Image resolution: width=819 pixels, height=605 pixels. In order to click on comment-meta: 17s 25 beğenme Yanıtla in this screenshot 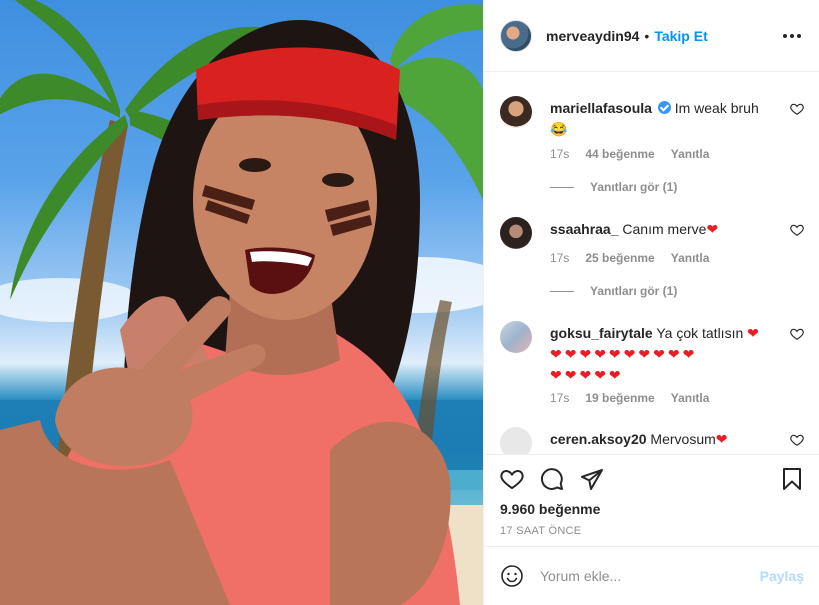, I will do `click(629, 258)`.